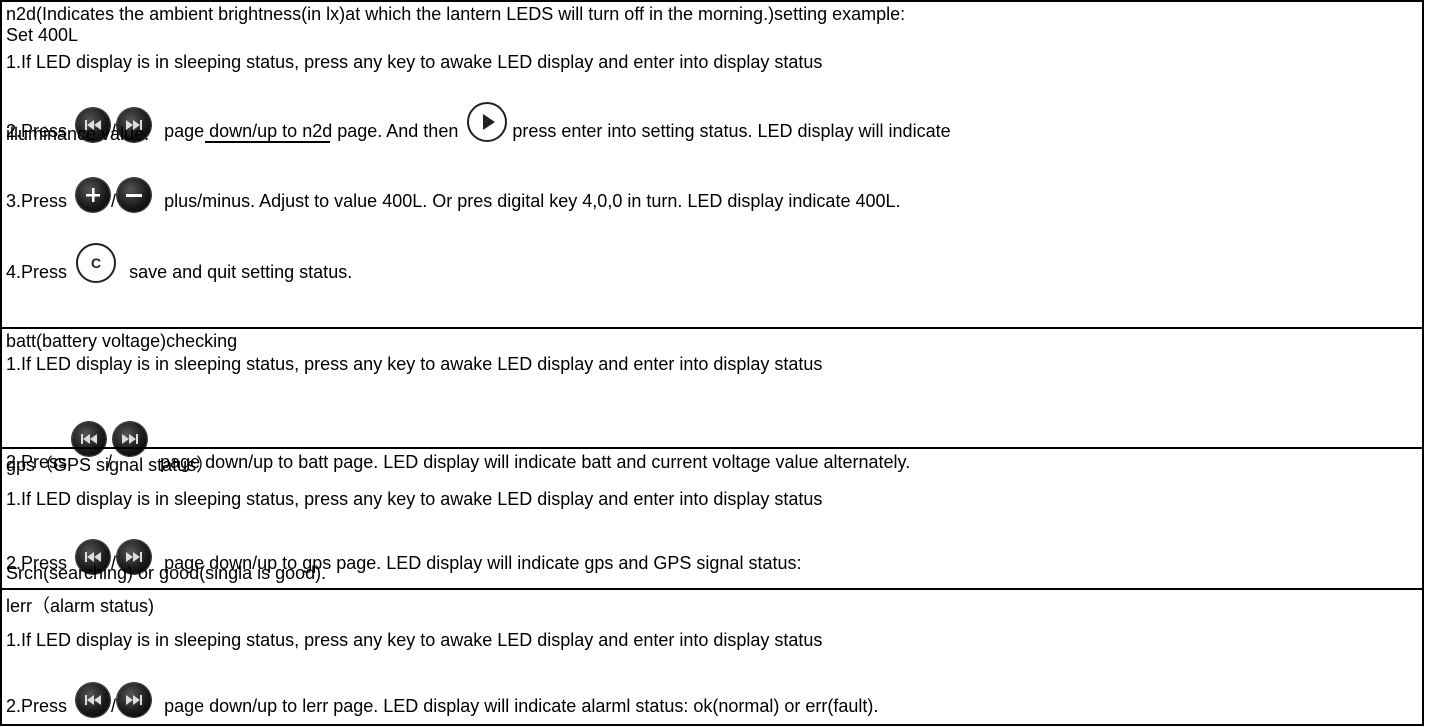  I want to click on step-4-prefix: 4.Press, so click(37, 272).